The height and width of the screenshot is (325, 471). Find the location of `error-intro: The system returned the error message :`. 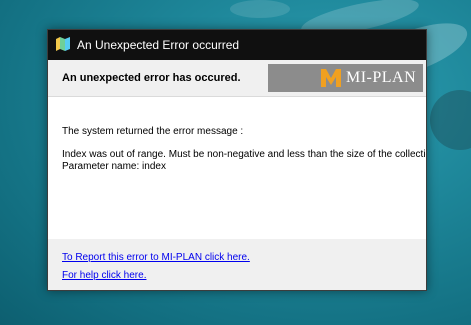

error-intro: The system returned the error message : is located at coordinates (153, 131).